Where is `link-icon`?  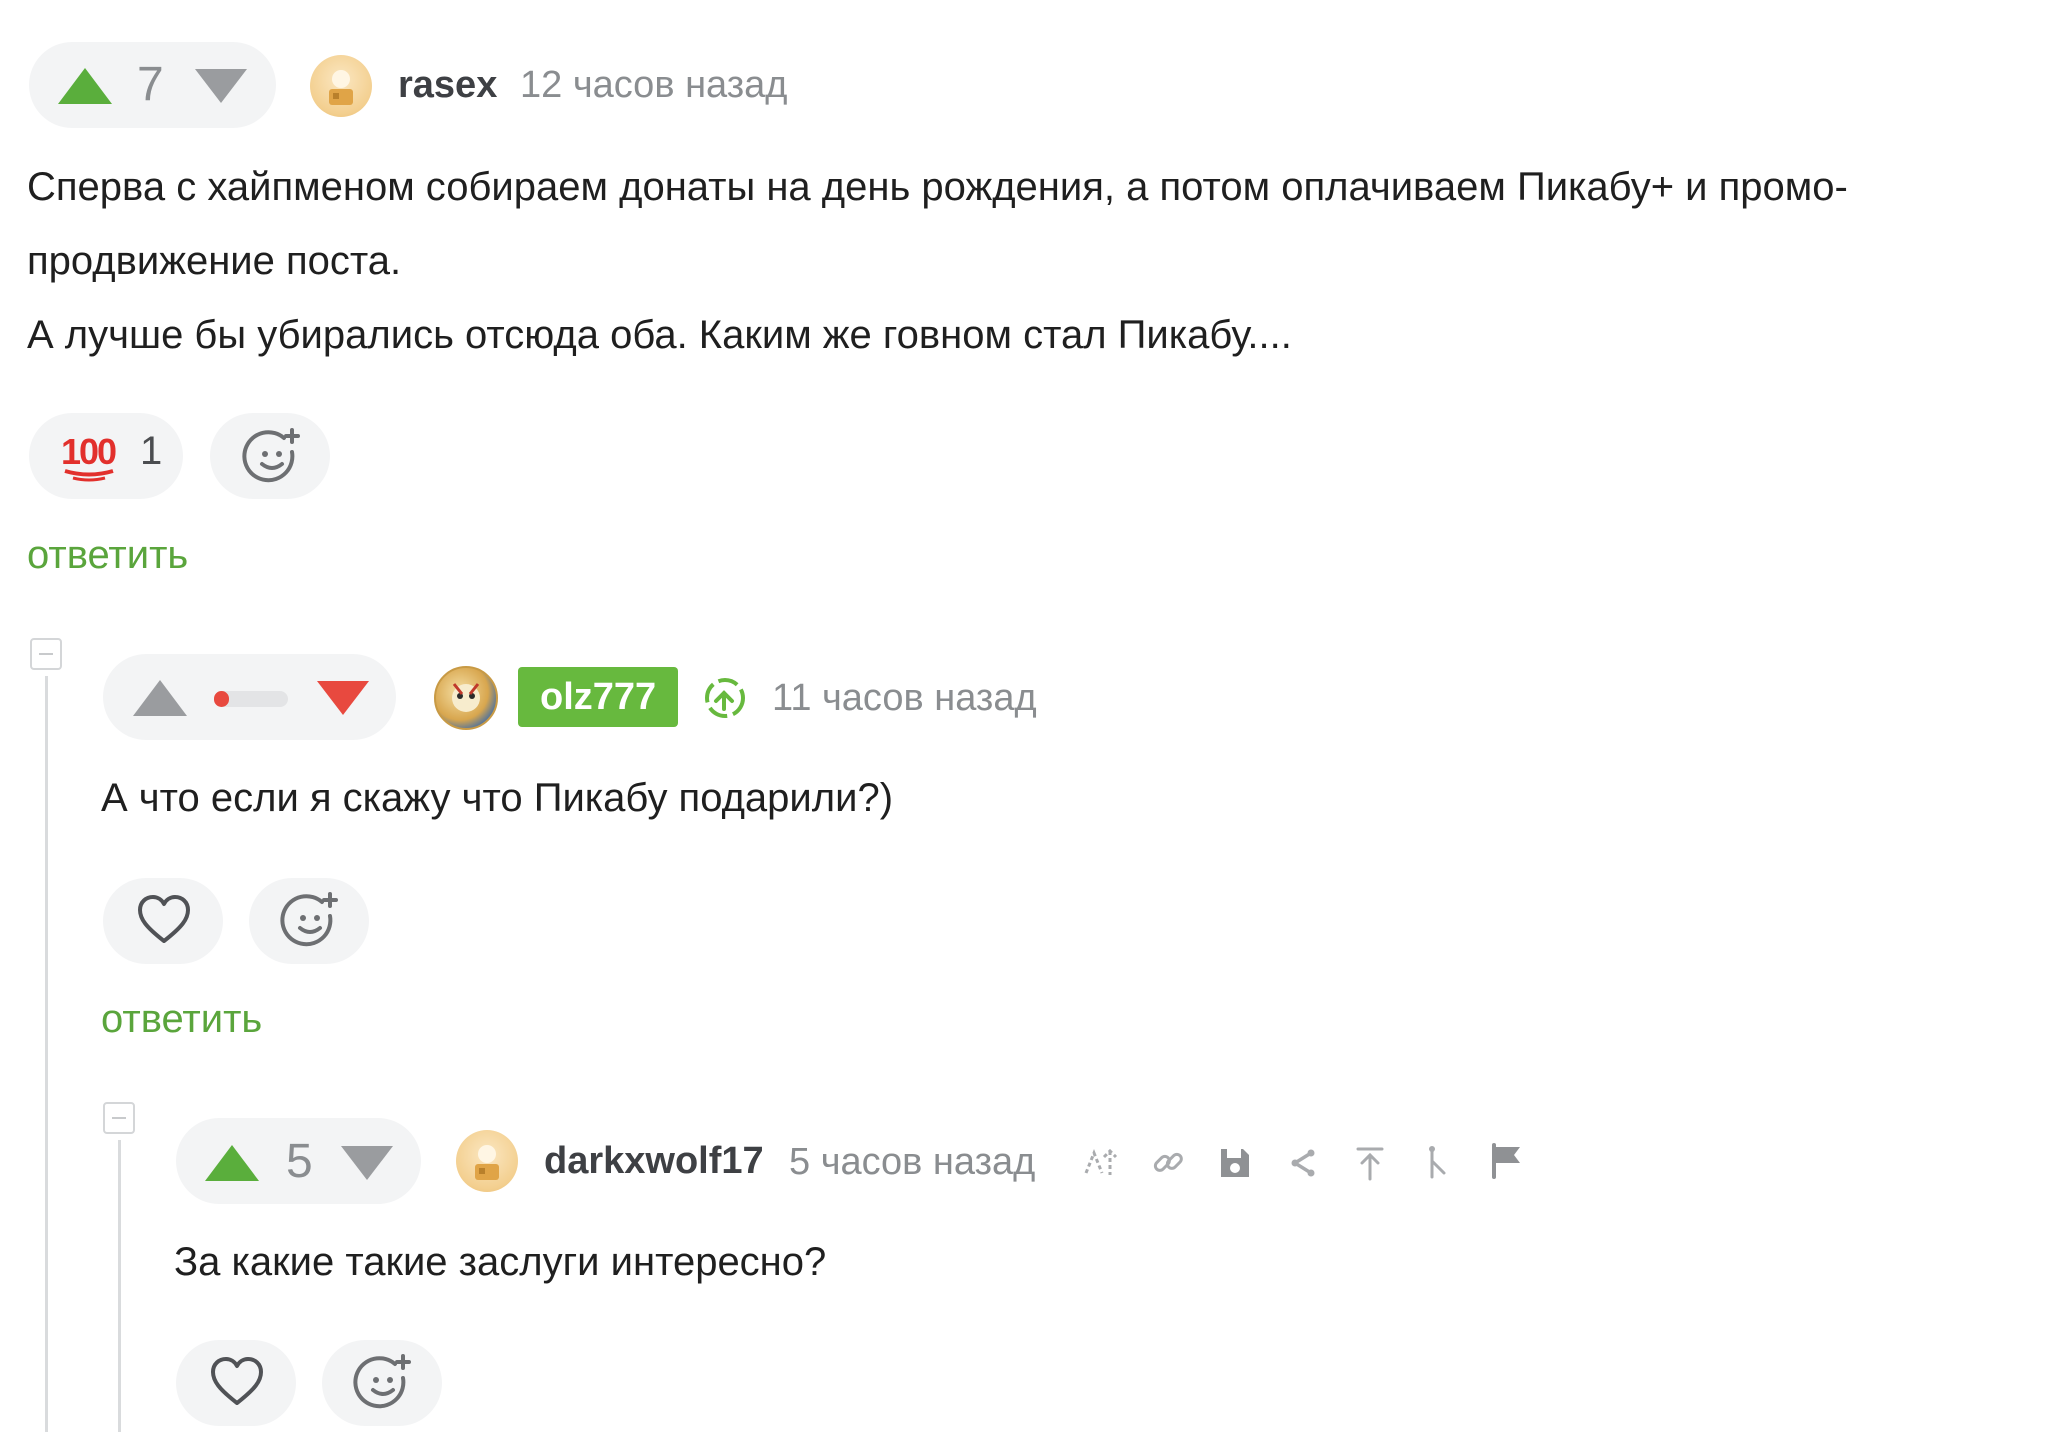
link-icon is located at coordinates (1168, 1163).